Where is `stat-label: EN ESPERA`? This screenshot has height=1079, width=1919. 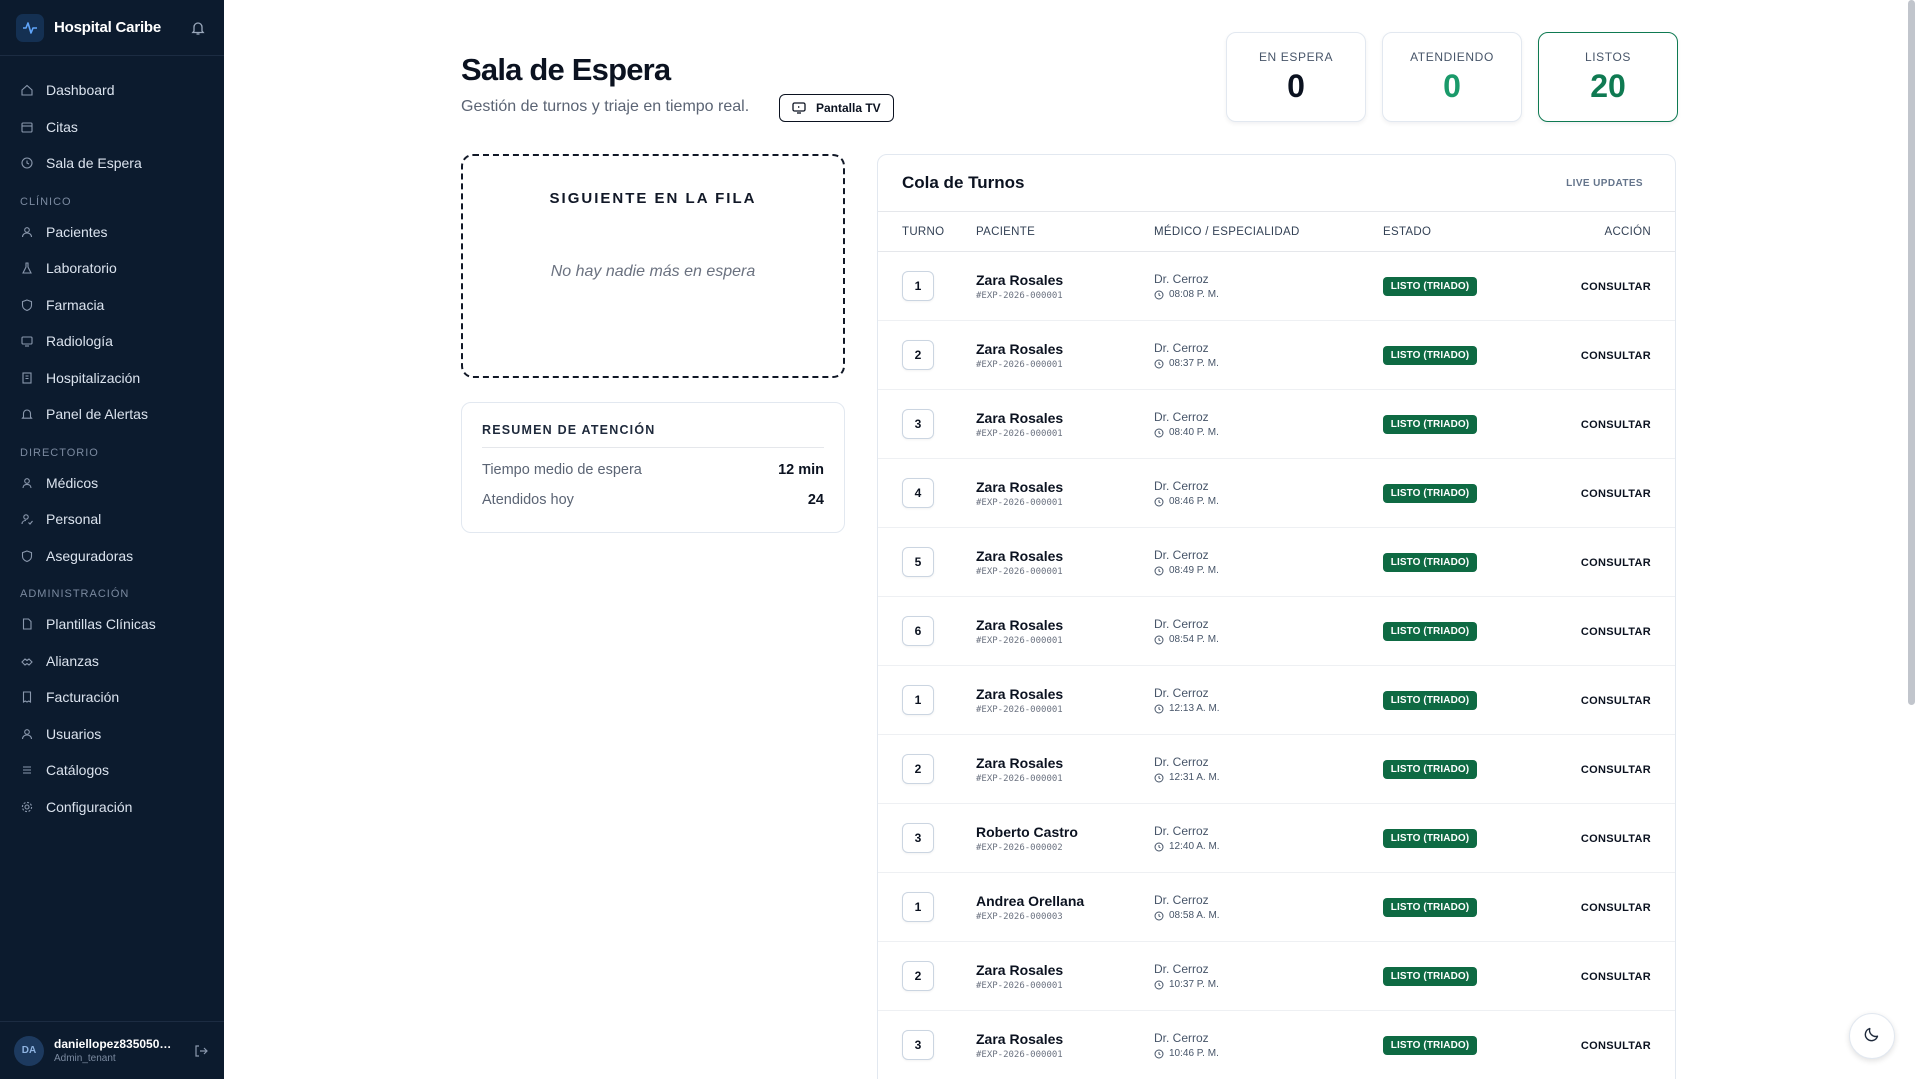 stat-label: EN ESPERA is located at coordinates (1296, 57).